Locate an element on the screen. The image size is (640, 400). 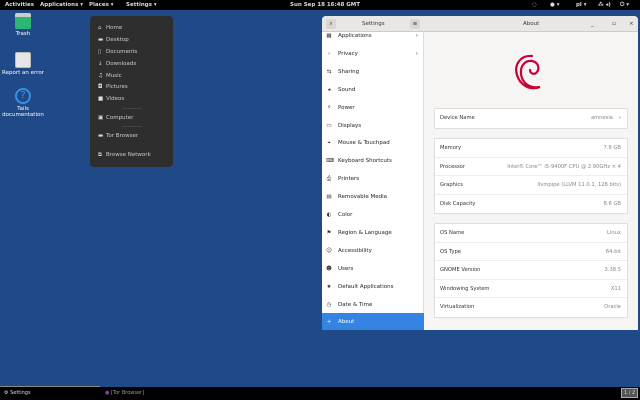
info-value: X11 is located at coordinates (615, 288).